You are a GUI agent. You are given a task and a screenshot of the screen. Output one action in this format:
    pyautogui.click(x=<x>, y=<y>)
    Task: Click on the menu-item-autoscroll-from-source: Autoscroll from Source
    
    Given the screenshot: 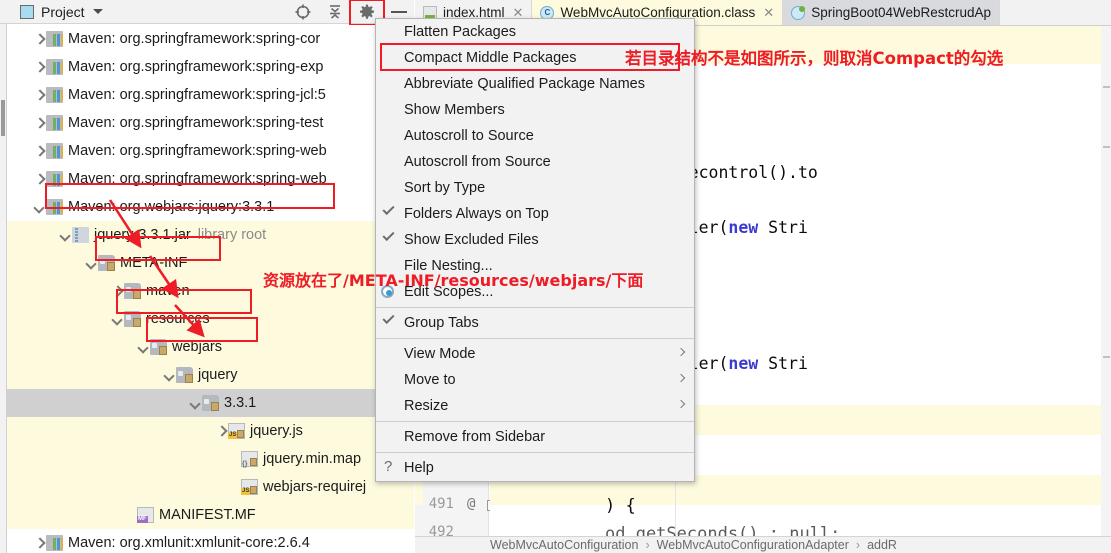 What is the action you would take?
    pyautogui.click(x=535, y=162)
    